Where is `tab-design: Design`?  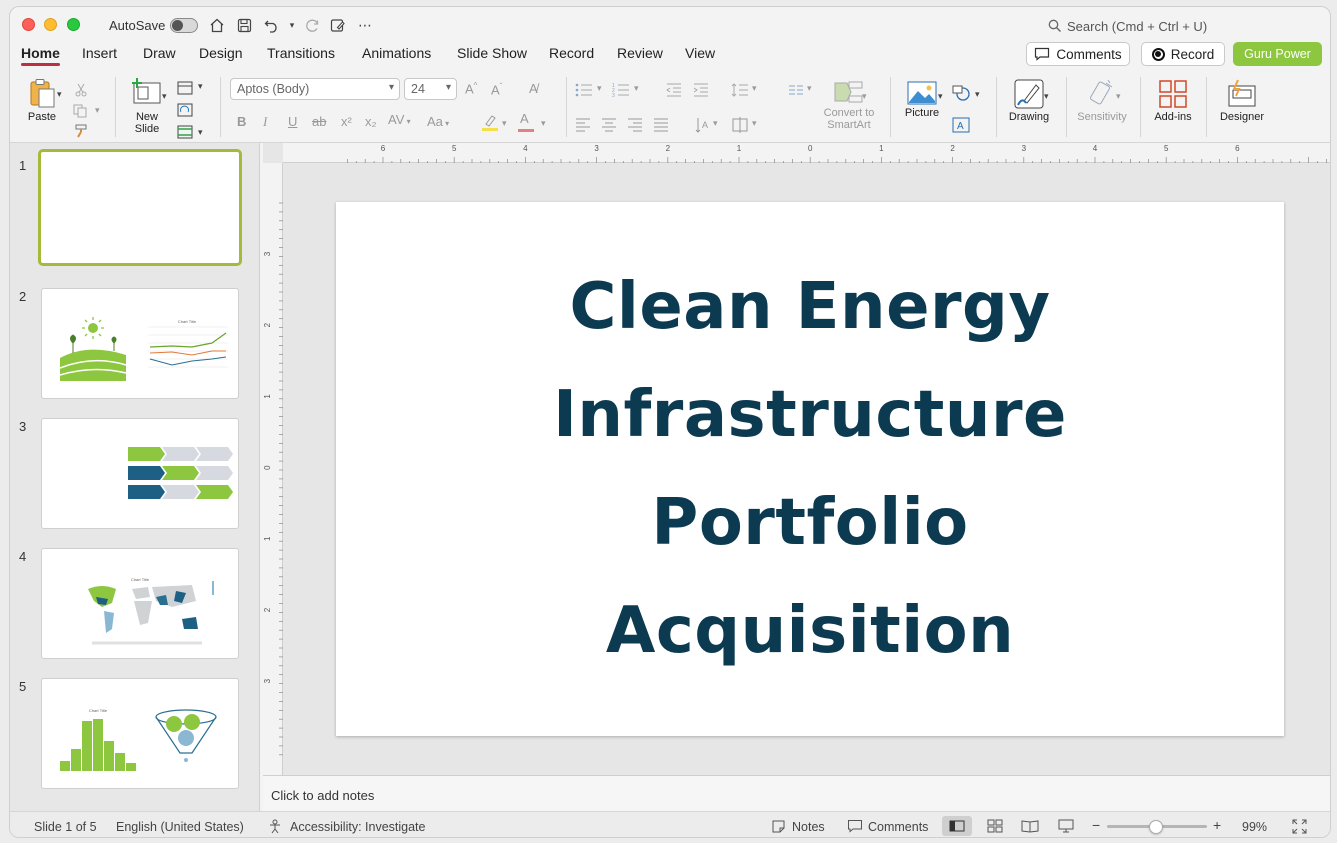 tab-design: Design is located at coordinates (221, 53).